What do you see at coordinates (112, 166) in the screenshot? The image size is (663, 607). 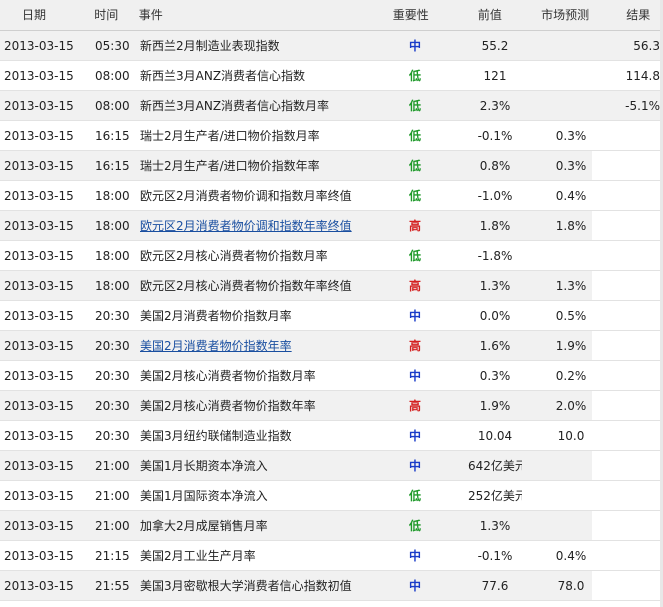 I see `cell-time: 16:15` at bounding box center [112, 166].